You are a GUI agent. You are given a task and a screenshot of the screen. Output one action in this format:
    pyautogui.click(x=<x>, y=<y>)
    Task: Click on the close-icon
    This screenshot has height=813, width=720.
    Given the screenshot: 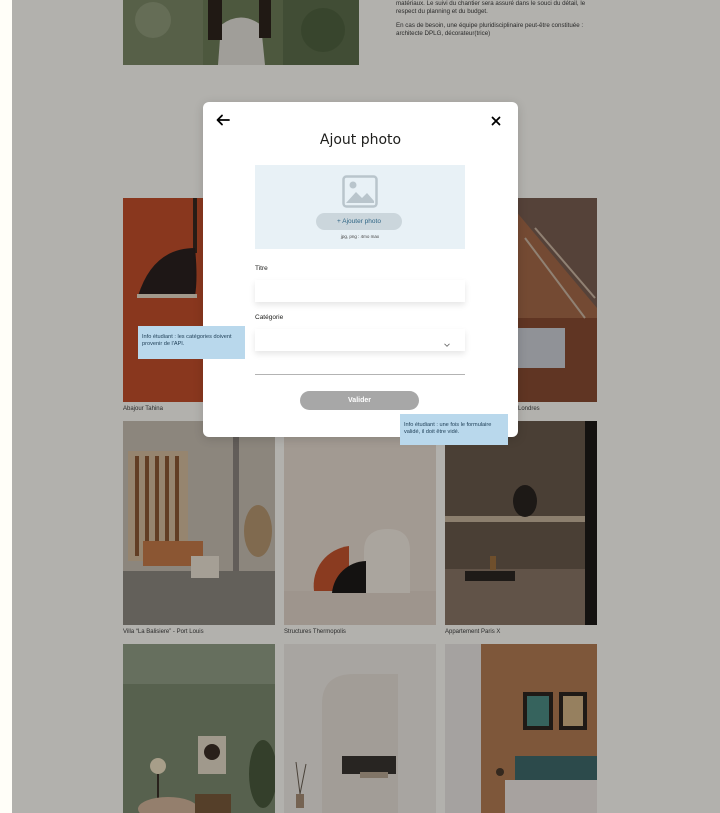 What is the action you would take?
    pyautogui.click(x=496, y=120)
    